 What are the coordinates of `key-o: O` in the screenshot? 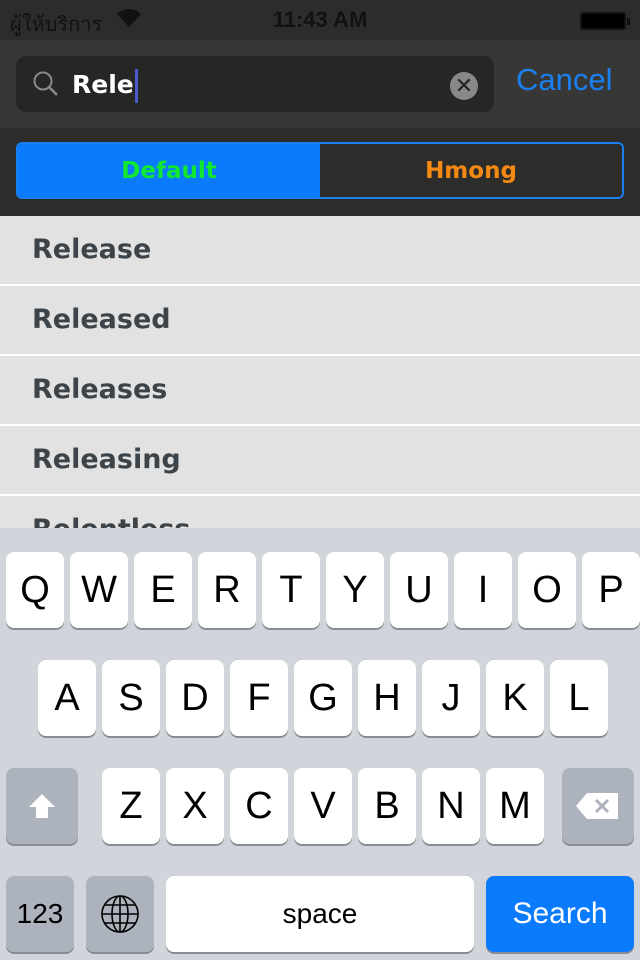 It's located at (547, 590).